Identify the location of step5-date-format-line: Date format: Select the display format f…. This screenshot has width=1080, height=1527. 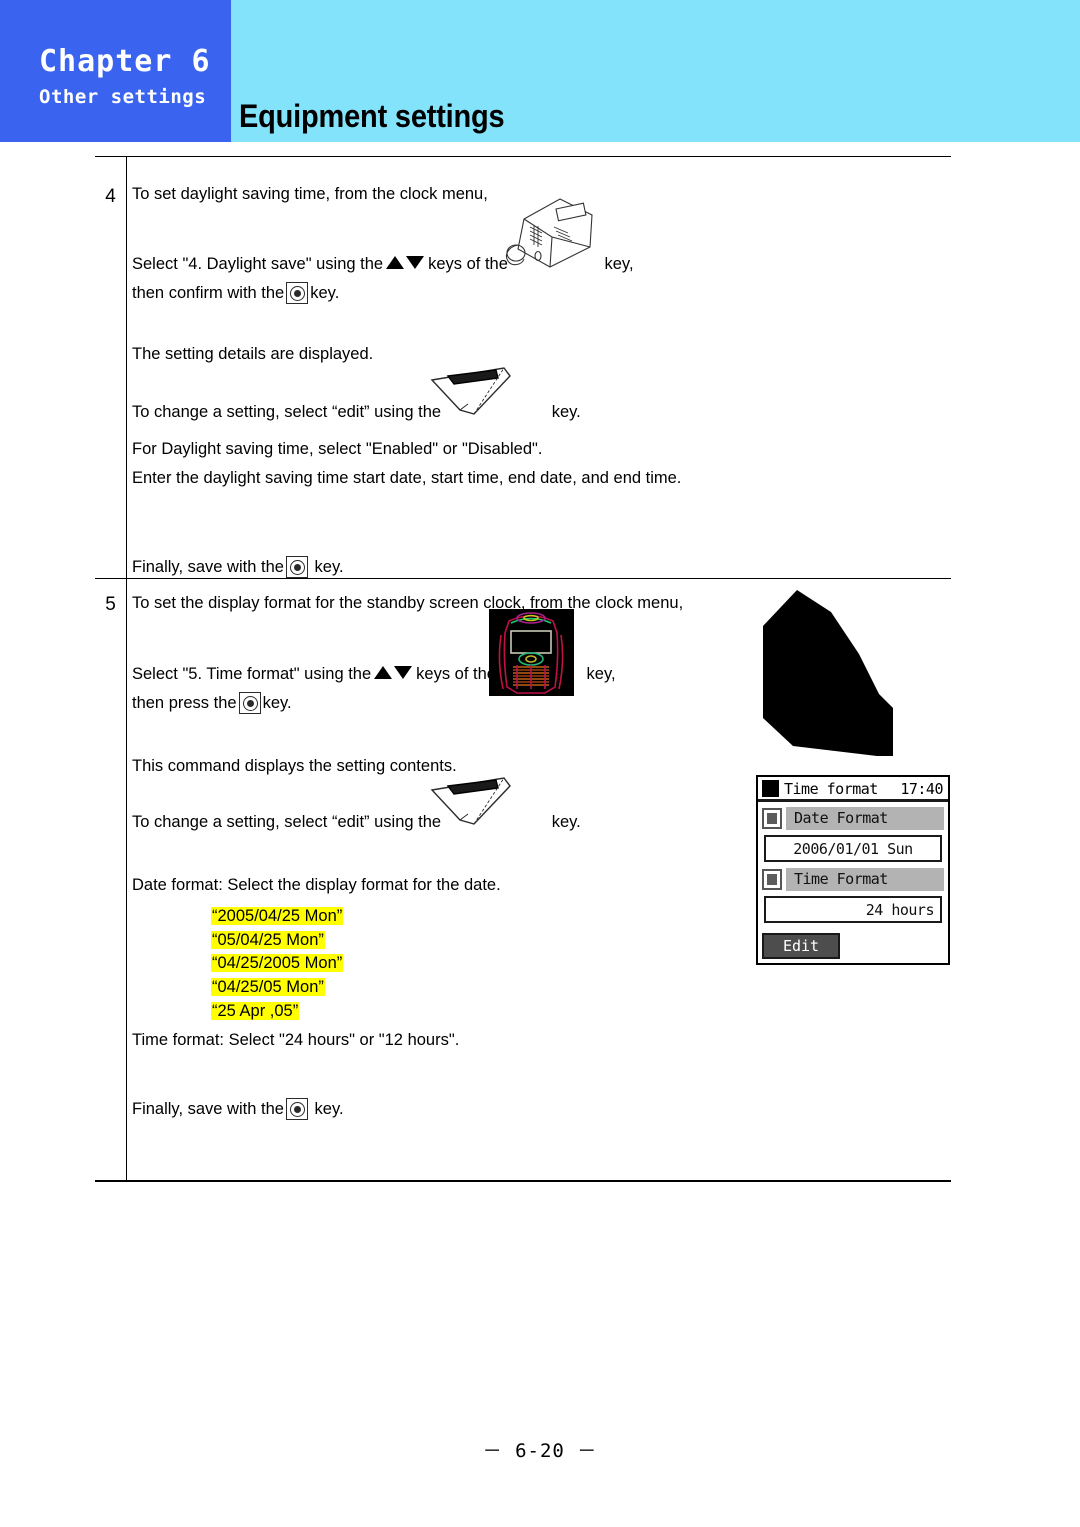
(316, 885).